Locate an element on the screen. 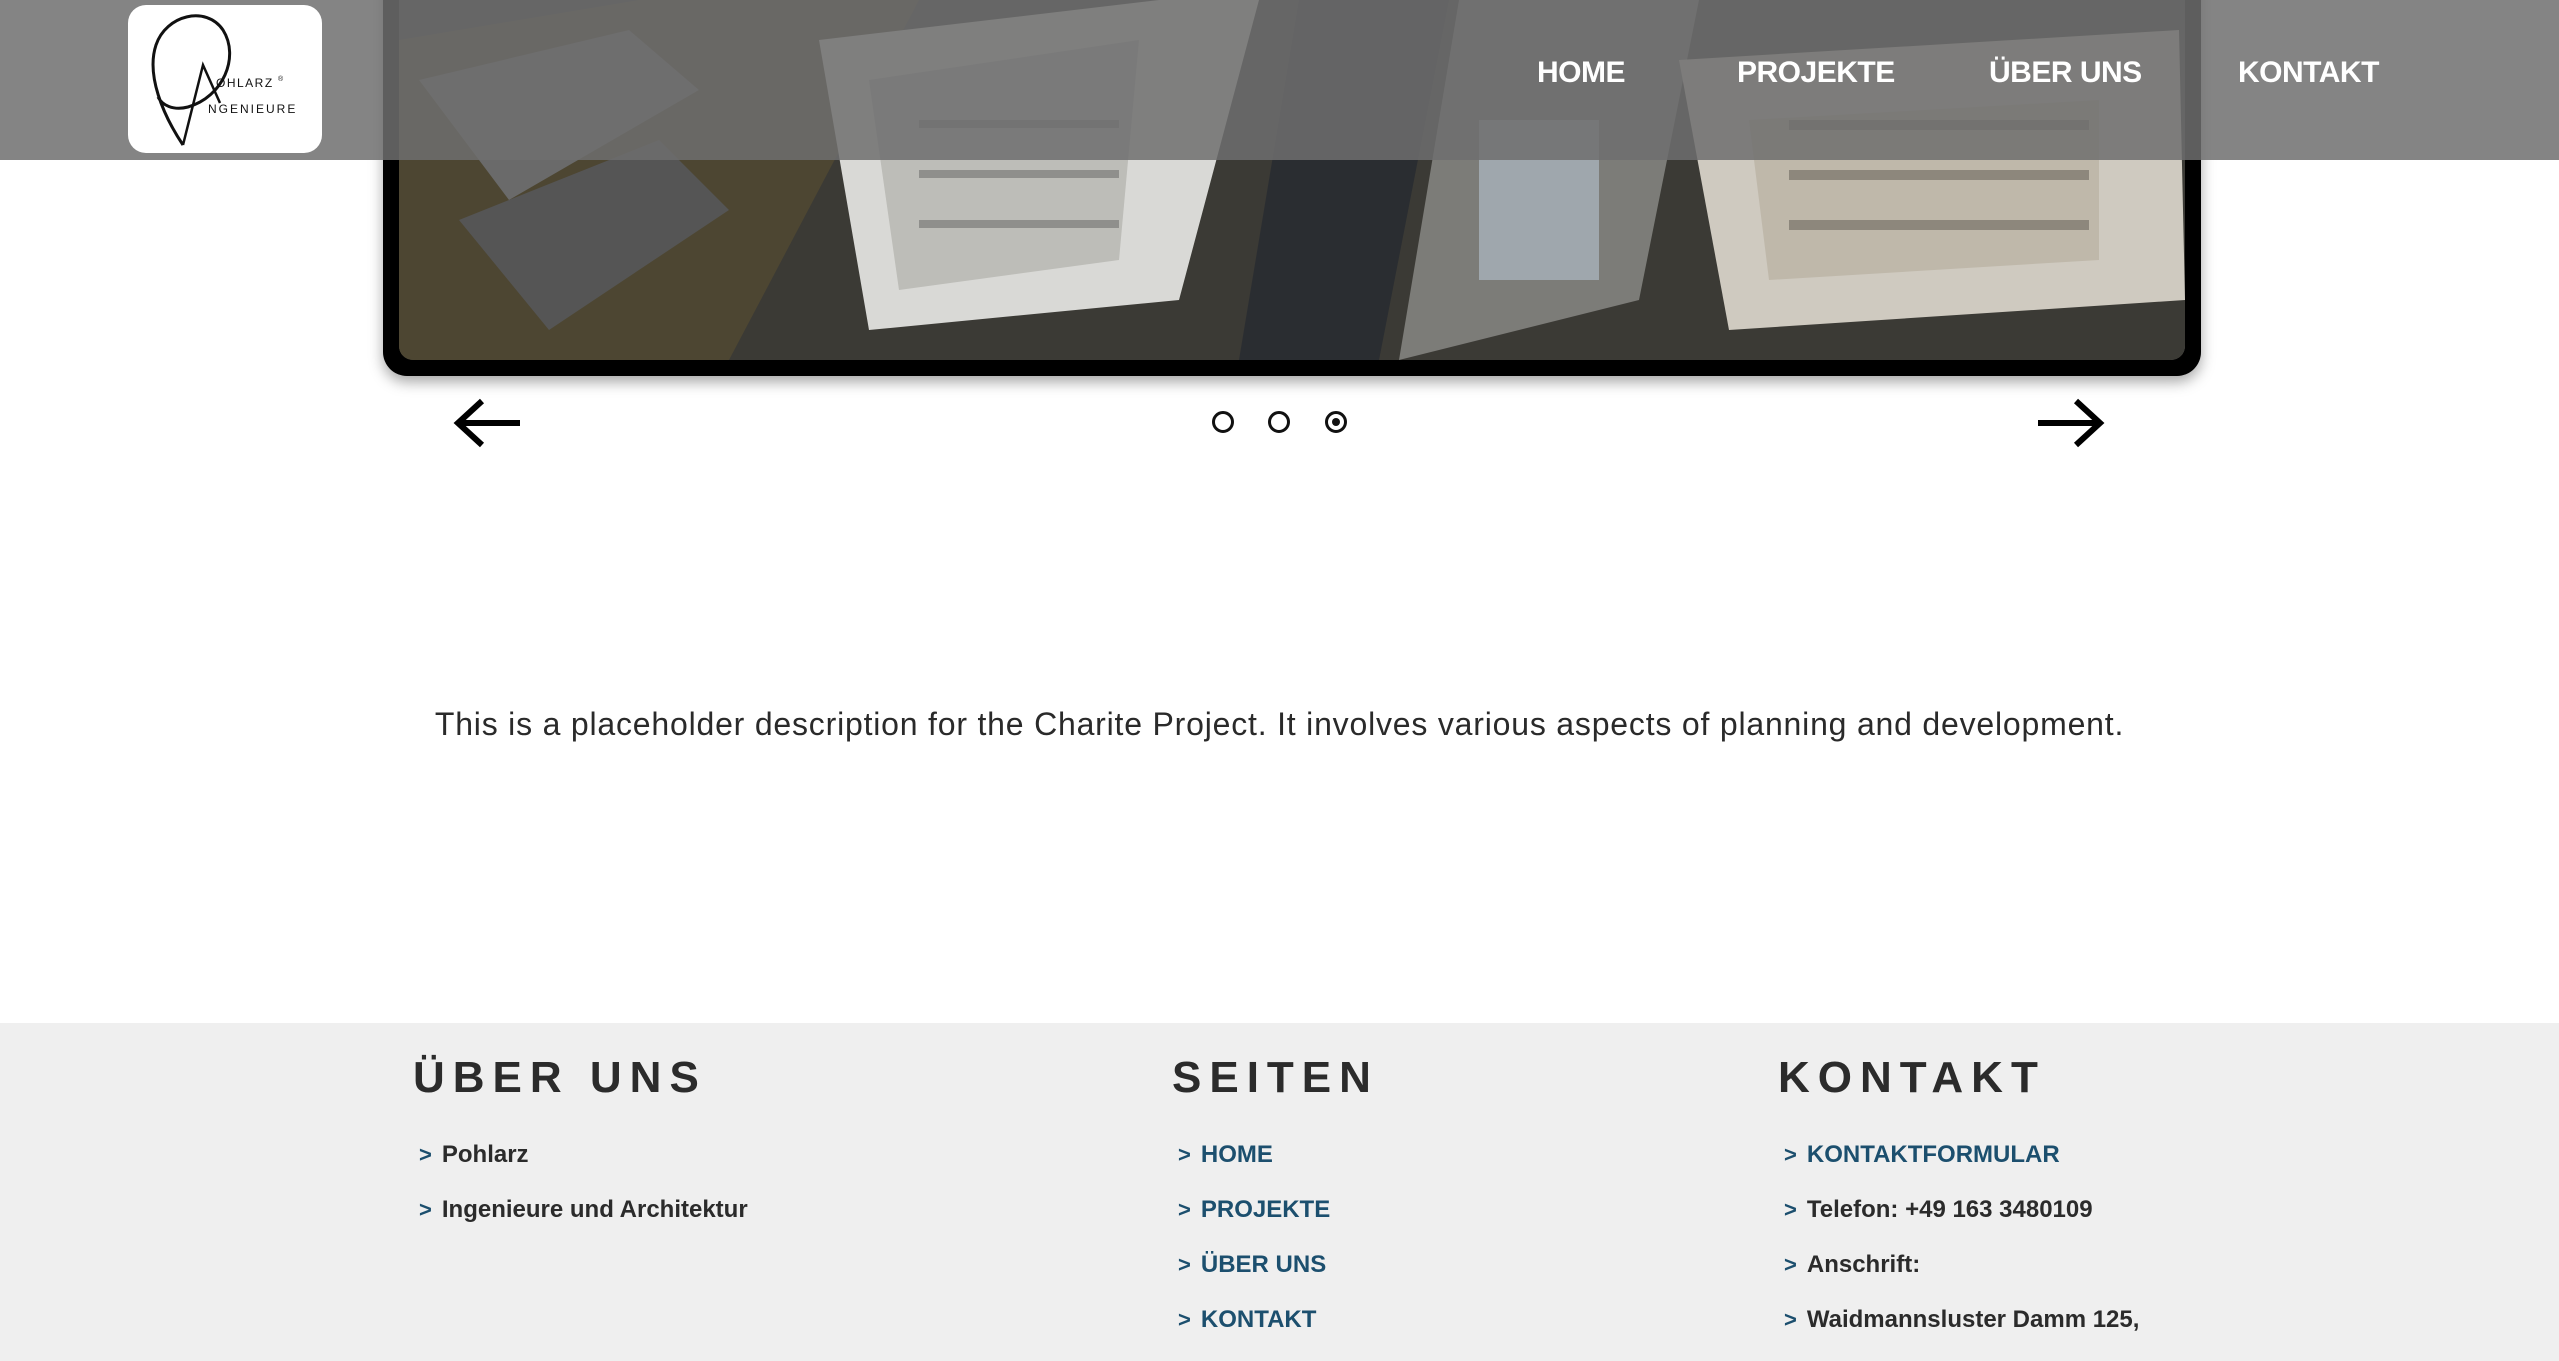 This screenshot has height=1361, width=2559. footer-text-ingenieure: Ingenieure und Architektur is located at coordinates (594, 1209).